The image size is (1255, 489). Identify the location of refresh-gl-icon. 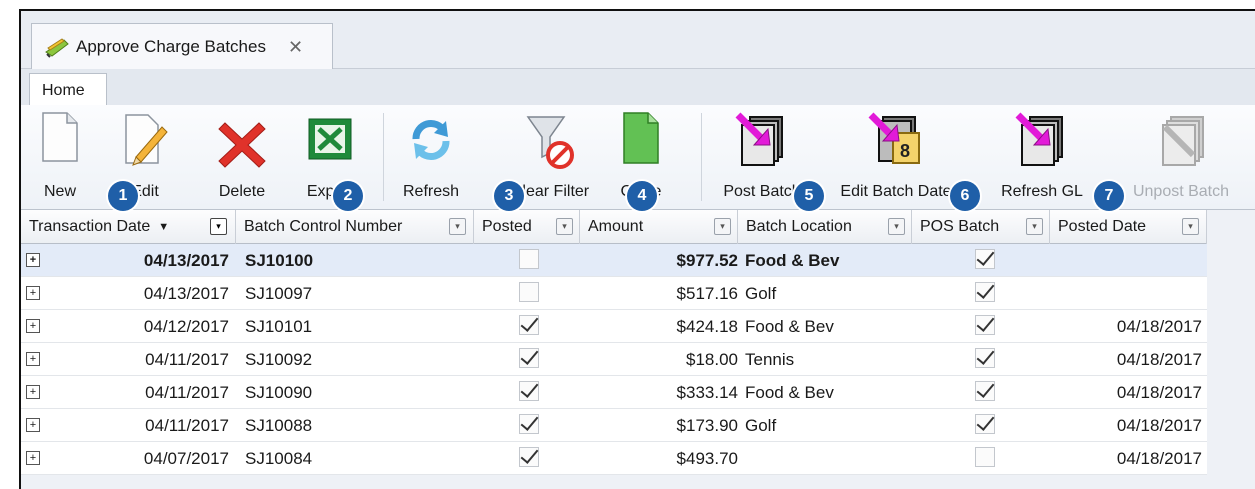
(1039, 139).